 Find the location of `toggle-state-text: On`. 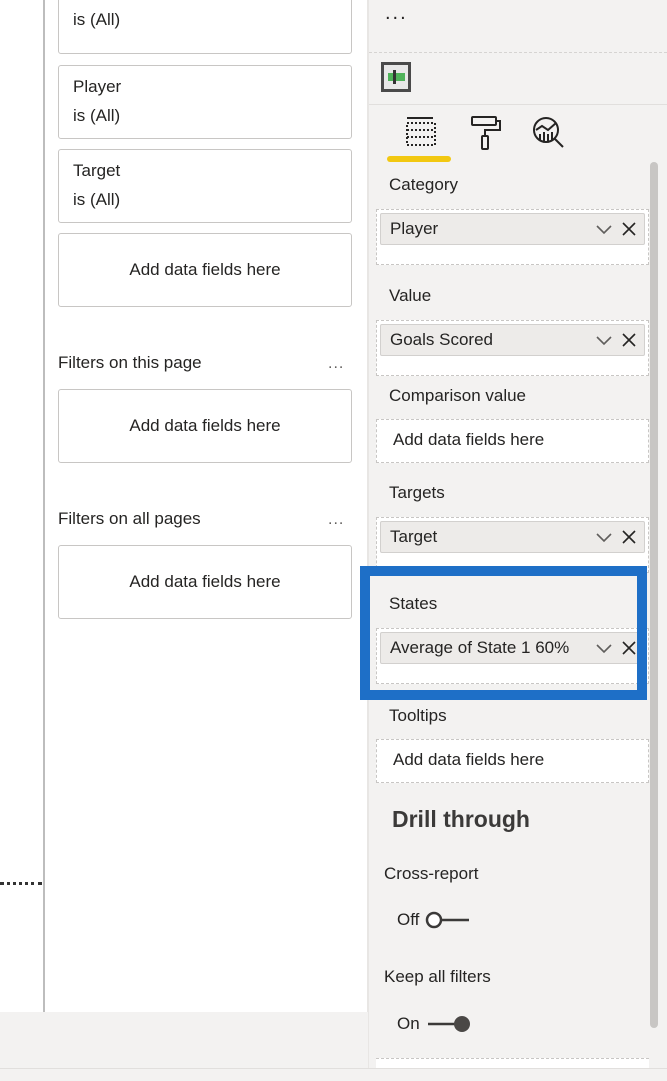

toggle-state-text: On is located at coordinates (408, 1023).